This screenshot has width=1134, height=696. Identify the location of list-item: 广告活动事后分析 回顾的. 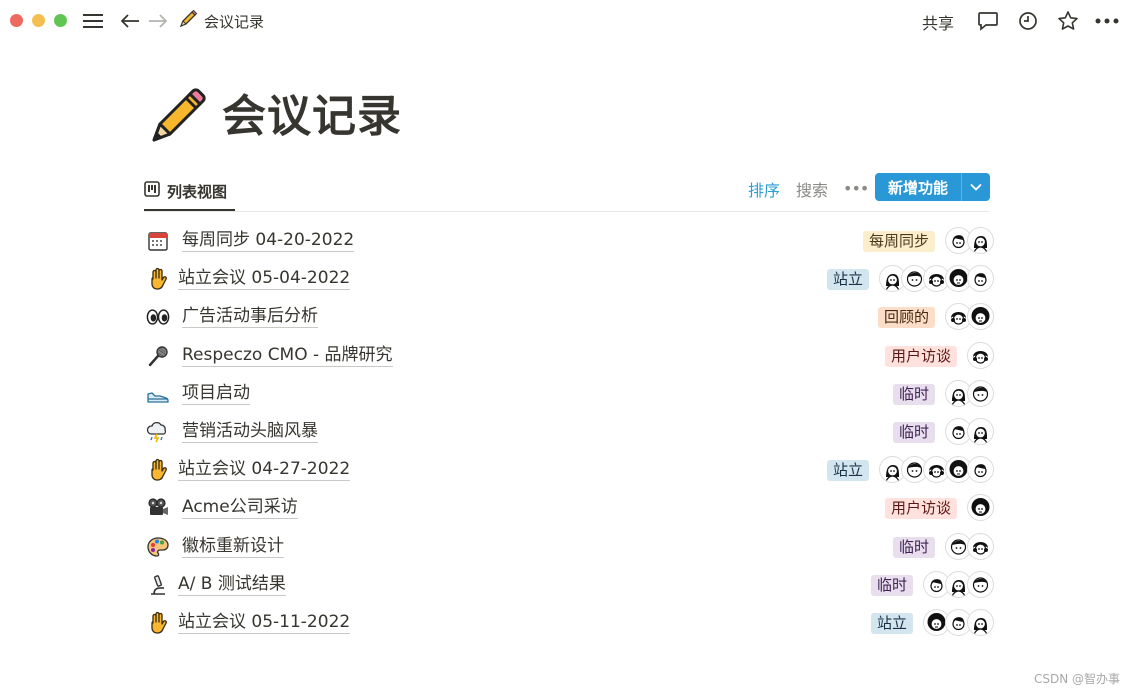
(569, 317).